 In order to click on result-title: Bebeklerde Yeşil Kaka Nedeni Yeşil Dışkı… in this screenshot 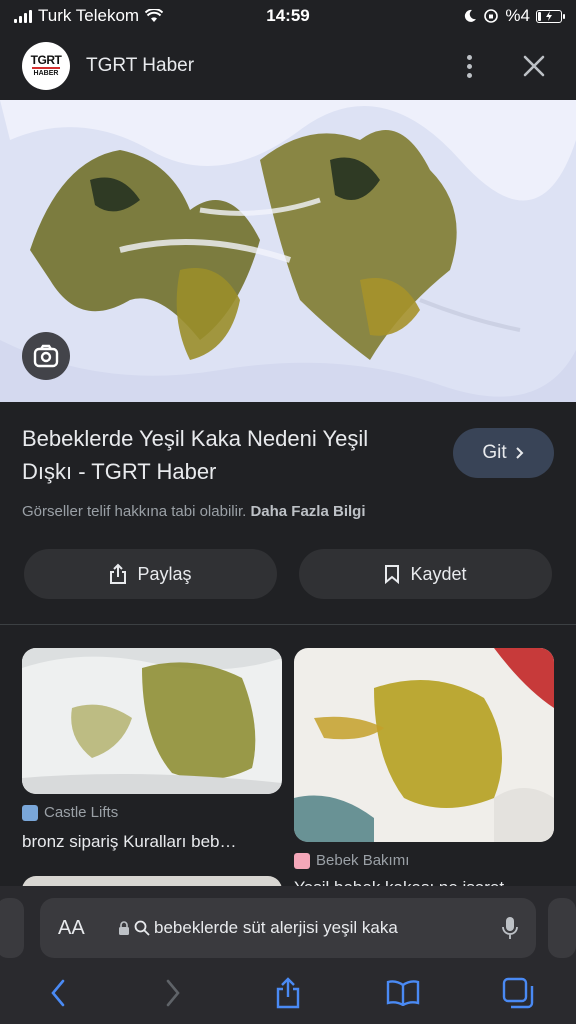, I will do `click(222, 455)`.